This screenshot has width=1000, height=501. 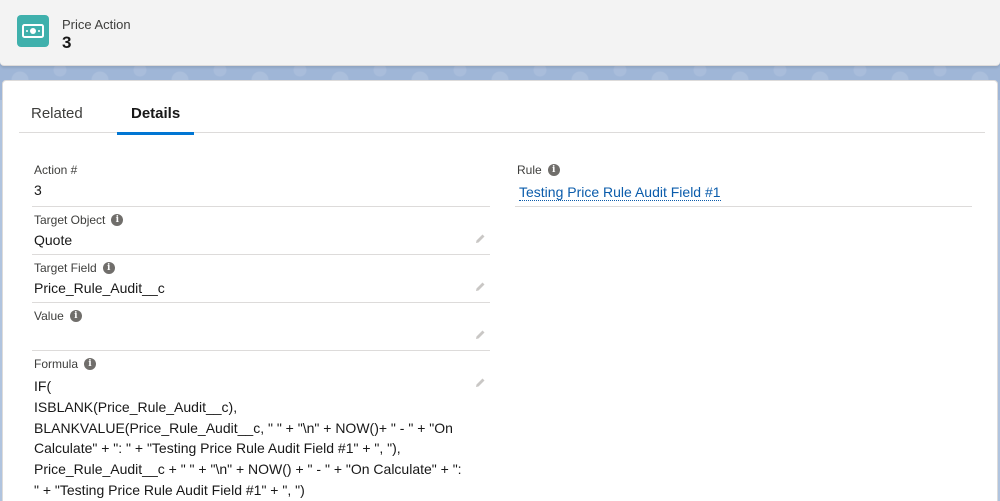 I want to click on tab-details: Details, so click(x=155, y=120).